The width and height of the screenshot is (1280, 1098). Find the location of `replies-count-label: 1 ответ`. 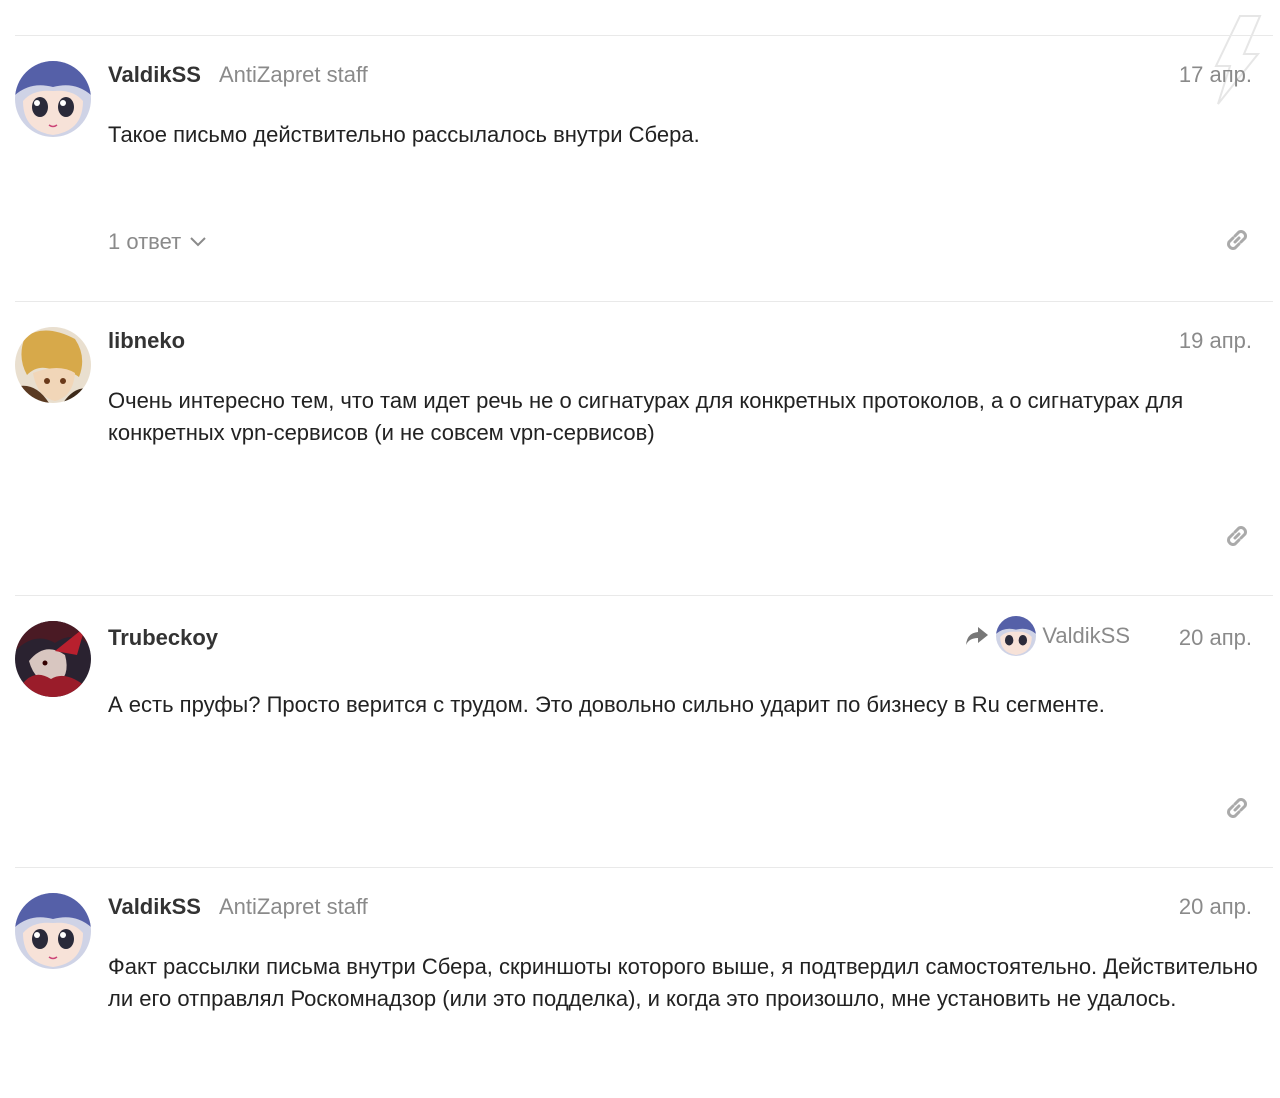

replies-count-label: 1 ответ is located at coordinates (145, 241).